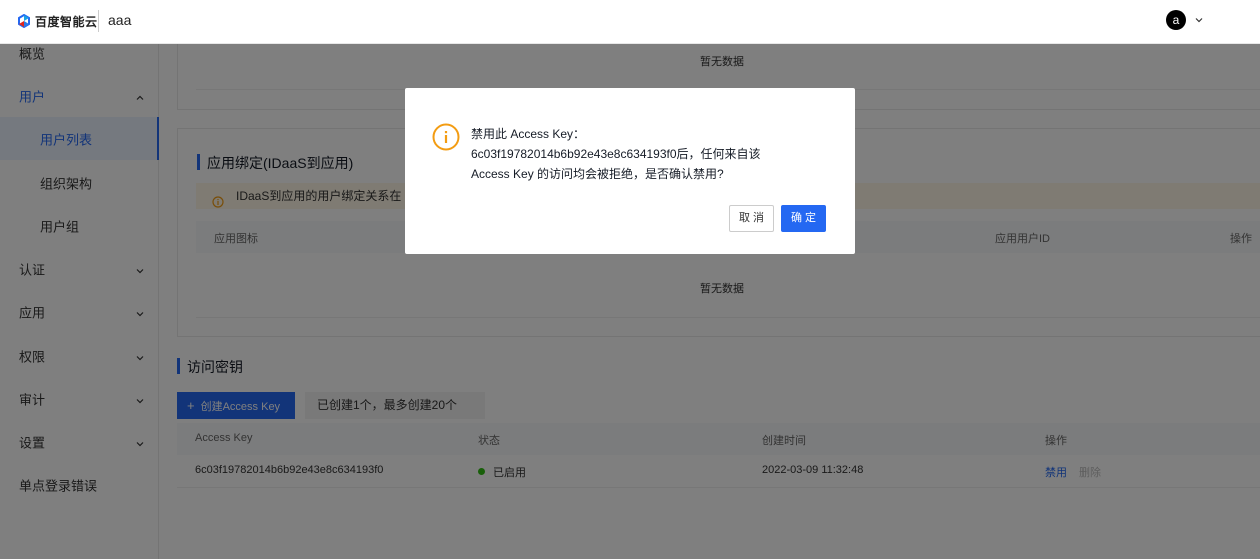  What do you see at coordinates (120, 20) in the screenshot?
I see `tenant-name: aaa` at bounding box center [120, 20].